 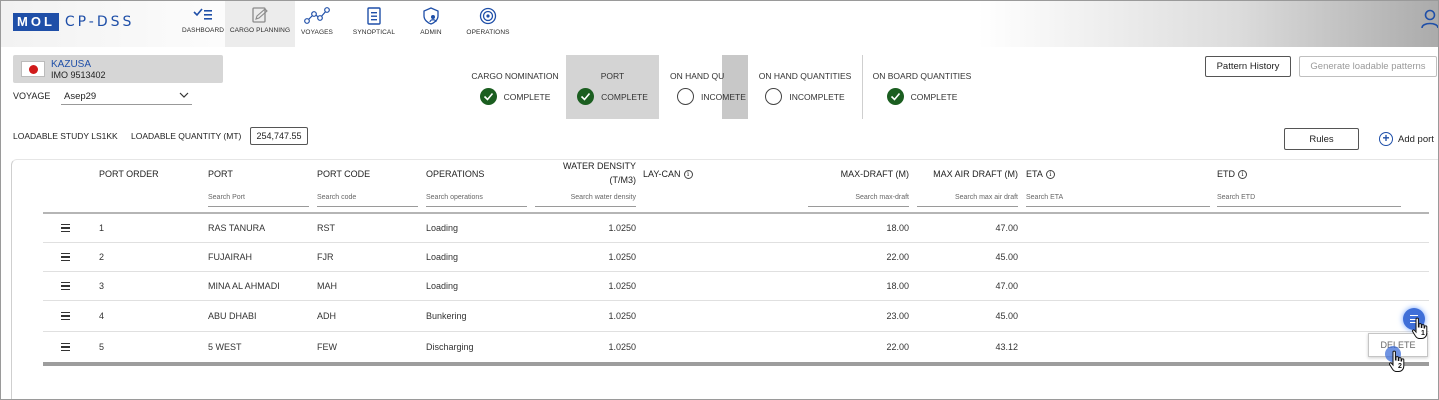 What do you see at coordinates (1430, 19) in the screenshot?
I see `user-profile-icon` at bounding box center [1430, 19].